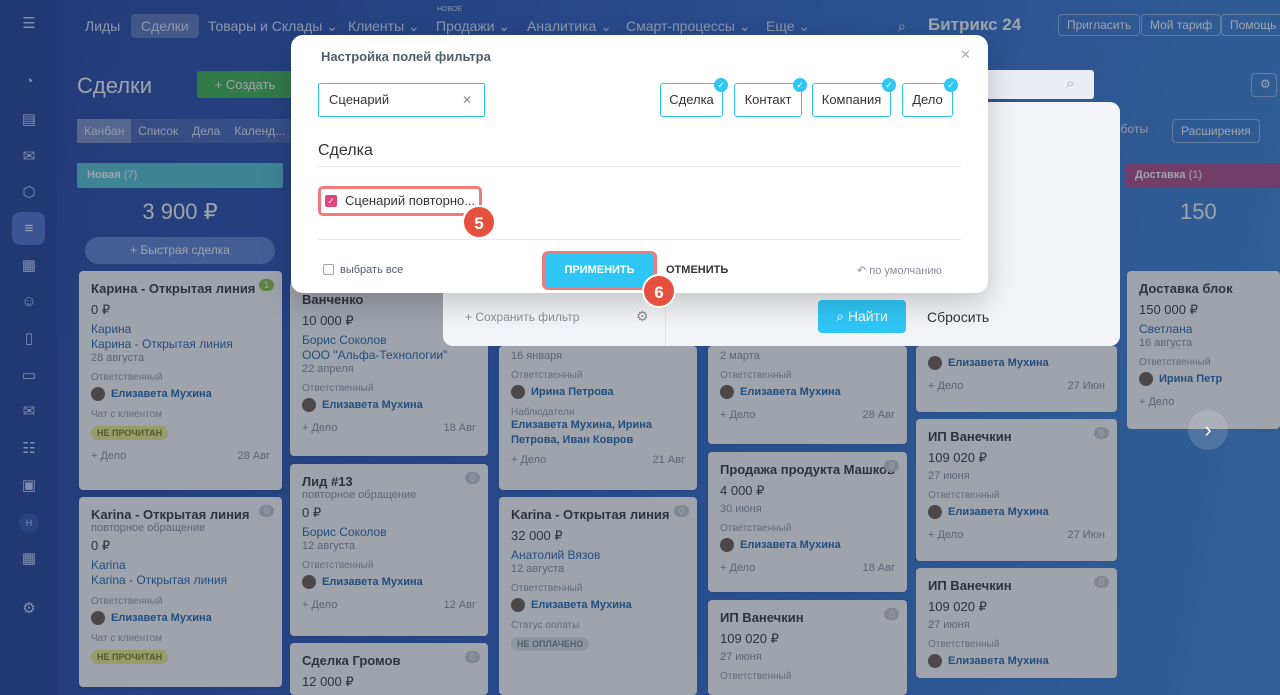  I want to click on step-marker-6: 6, so click(659, 291).